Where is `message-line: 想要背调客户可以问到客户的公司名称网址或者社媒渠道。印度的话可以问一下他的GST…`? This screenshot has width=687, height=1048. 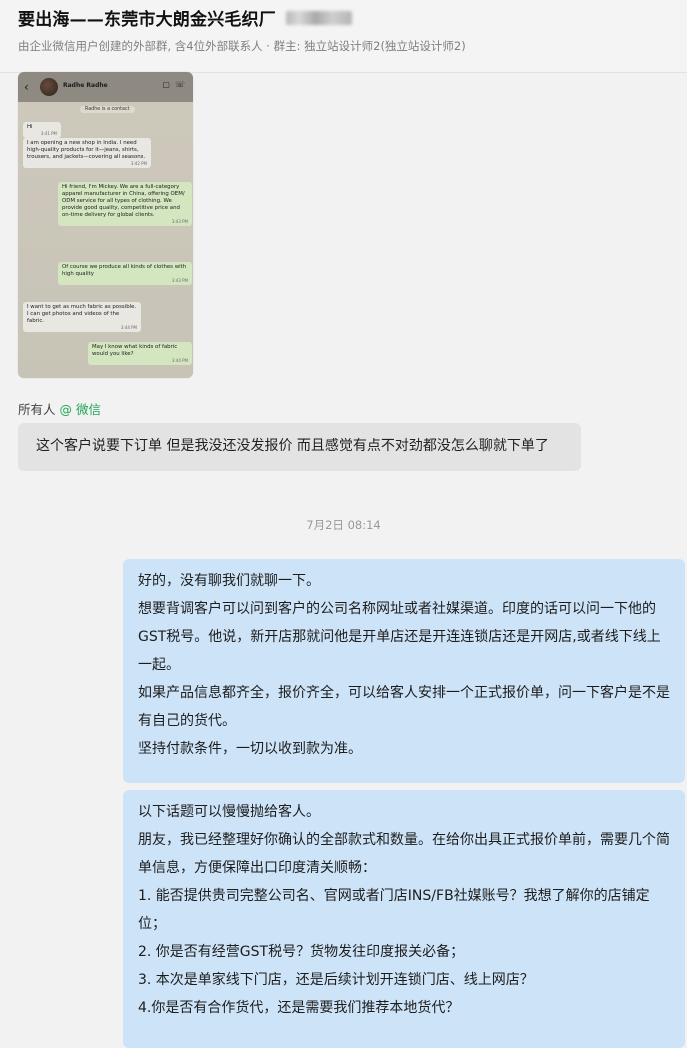 message-line: 想要背调客户可以问到客户的公司名称网址或者社媒渠道。印度的话可以问一下他的GST… is located at coordinates (399, 637).